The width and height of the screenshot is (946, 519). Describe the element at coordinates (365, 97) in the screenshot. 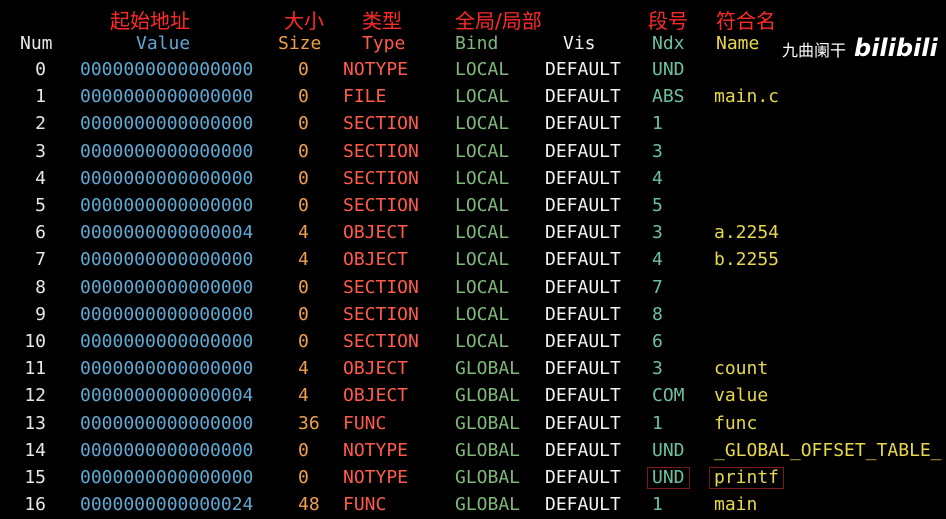

I see `cell-type: FILE` at that location.